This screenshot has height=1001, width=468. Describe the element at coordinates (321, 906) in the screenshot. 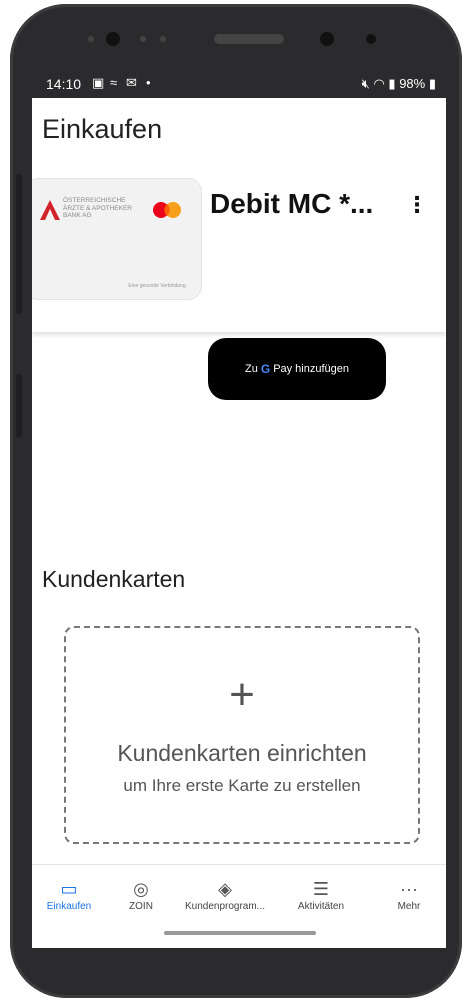

I see `nav-label: Aktivitäten` at that location.